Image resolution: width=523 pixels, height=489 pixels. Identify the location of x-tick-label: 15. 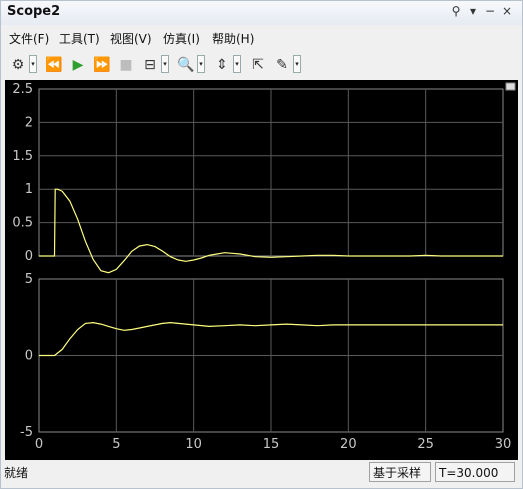
(271, 444).